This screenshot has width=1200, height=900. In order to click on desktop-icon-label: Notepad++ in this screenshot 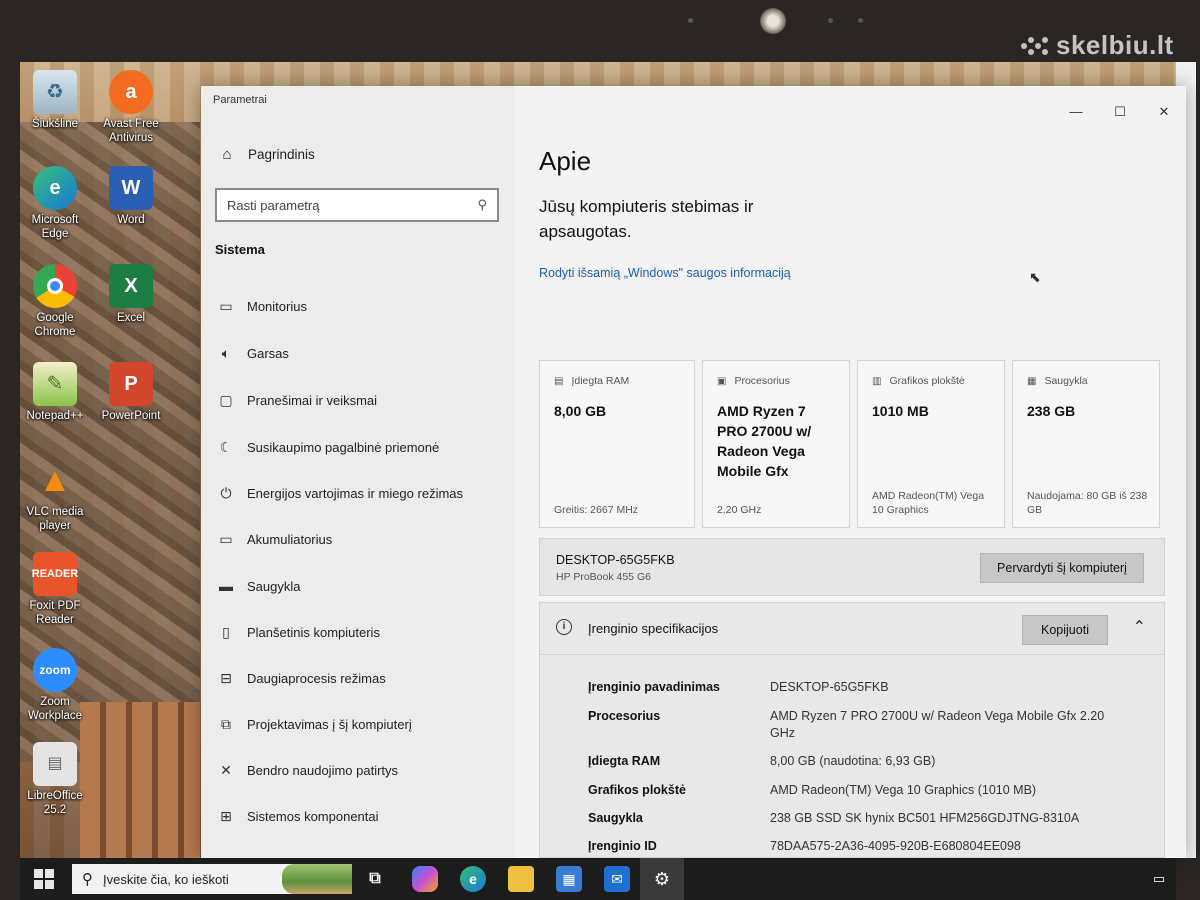, I will do `click(55, 416)`.